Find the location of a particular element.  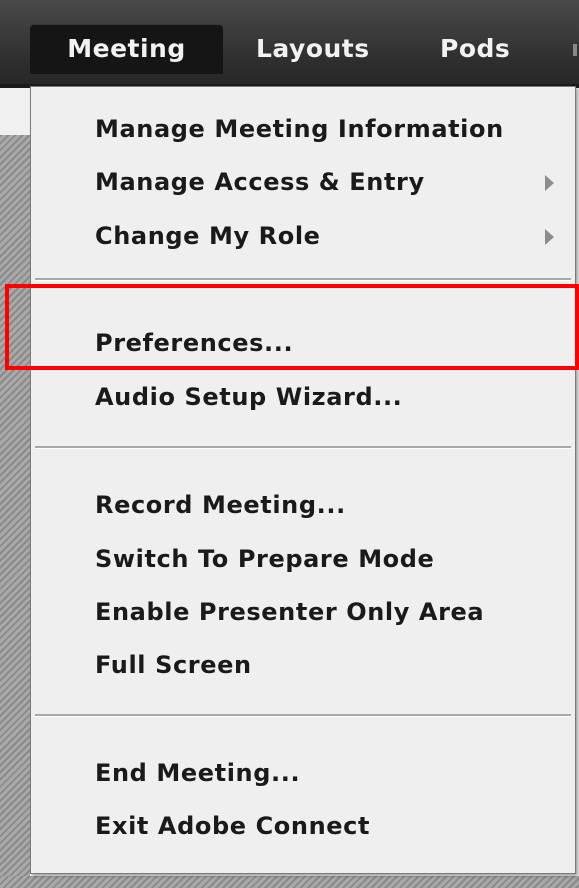

menu-layouts: Layouts is located at coordinates (313, 49).